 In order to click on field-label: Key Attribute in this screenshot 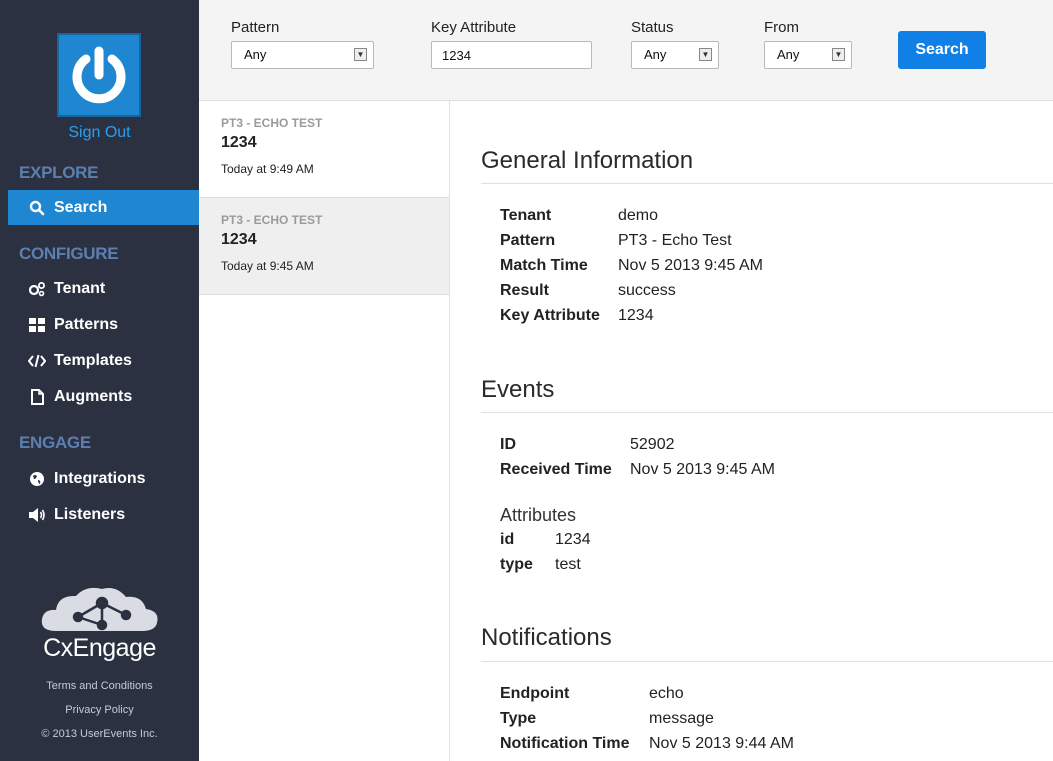, I will do `click(550, 315)`.